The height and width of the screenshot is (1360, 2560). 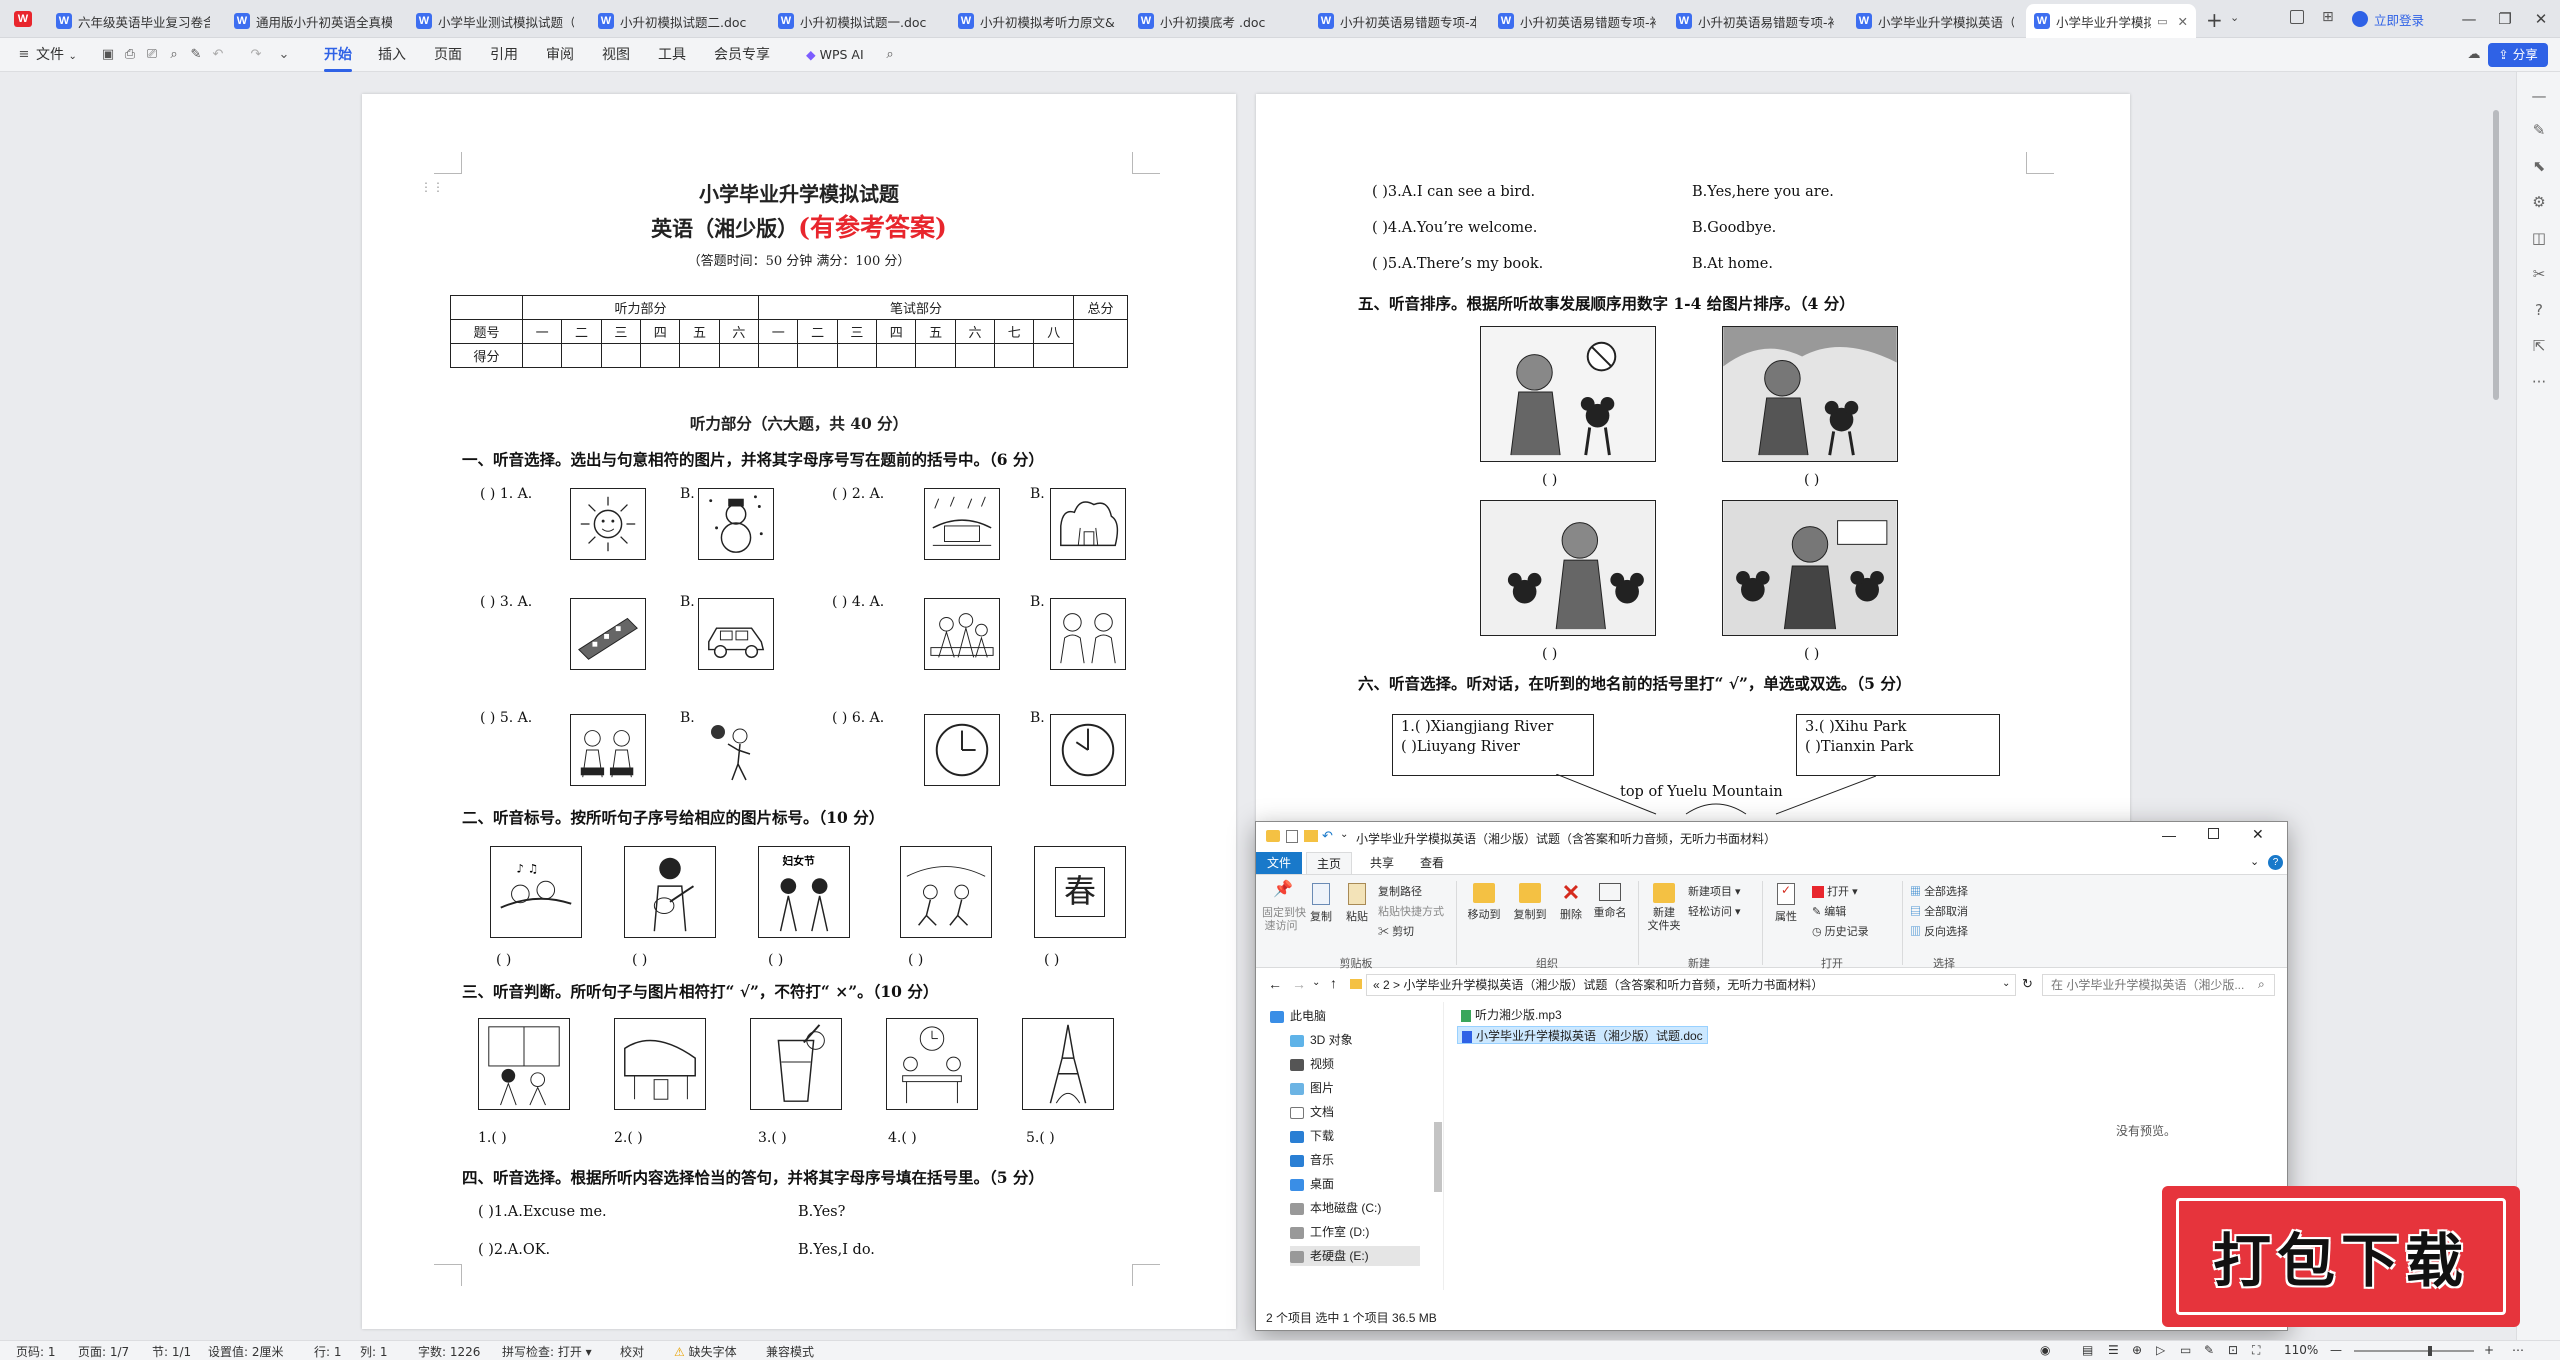 I want to click on pen-icon: ✎, so click(x=2539, y=130).